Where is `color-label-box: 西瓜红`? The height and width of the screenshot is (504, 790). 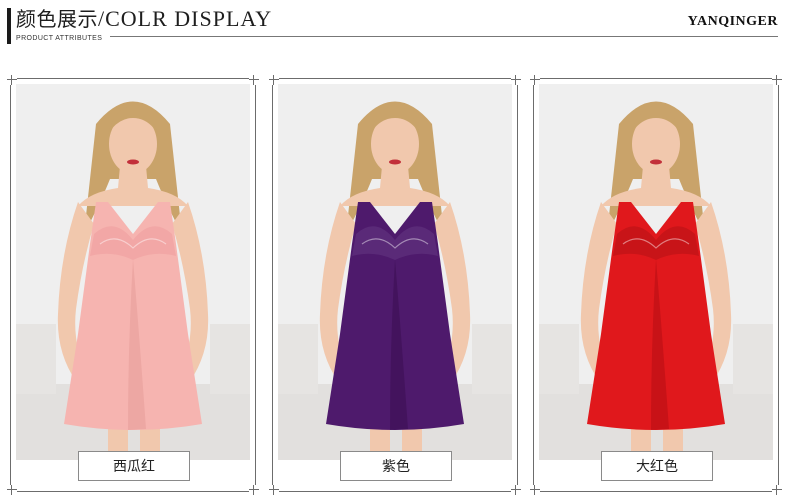
color-label-box: 西瓜红 is located at coordinates (134, 466).